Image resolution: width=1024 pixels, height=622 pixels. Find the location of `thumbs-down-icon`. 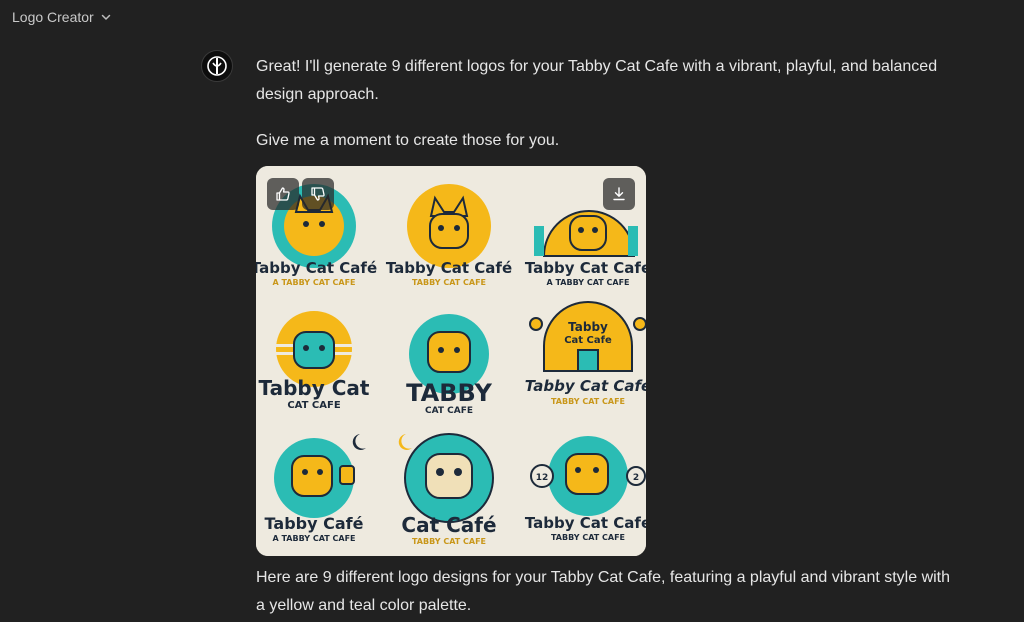

thumbs-down-icon is located at coordinates (318, 194).